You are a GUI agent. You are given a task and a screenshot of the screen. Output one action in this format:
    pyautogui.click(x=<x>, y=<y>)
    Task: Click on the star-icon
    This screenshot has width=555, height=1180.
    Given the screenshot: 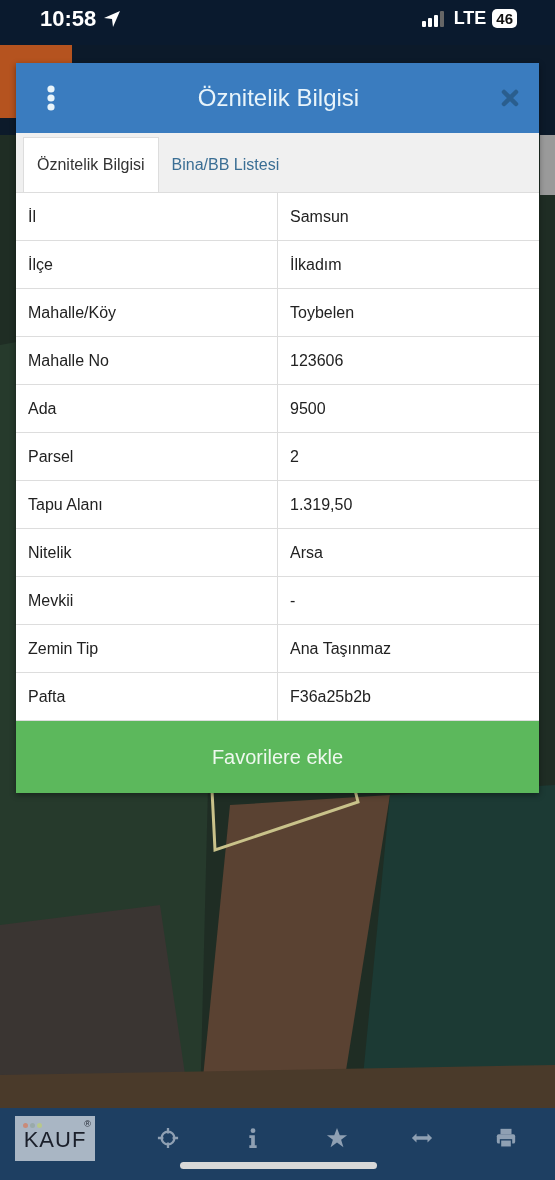 What is the action you would take?
    pyautogui.click(x=337, y=1138)
    